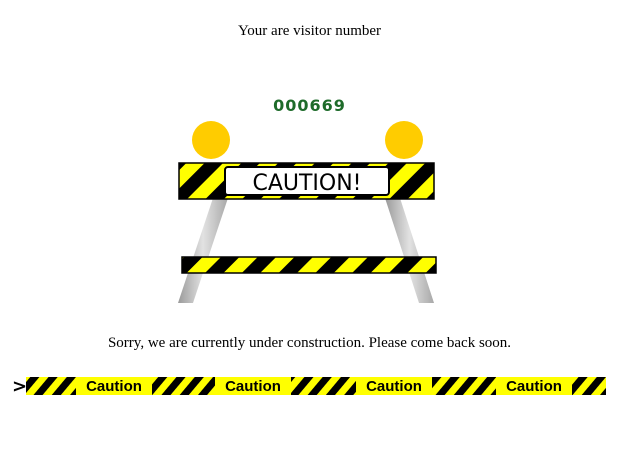 This screenshot has height=453, width=619. Describe the element at coordinates (211, 140) in the screenshot. I see `left-warning-lamp` at that location.